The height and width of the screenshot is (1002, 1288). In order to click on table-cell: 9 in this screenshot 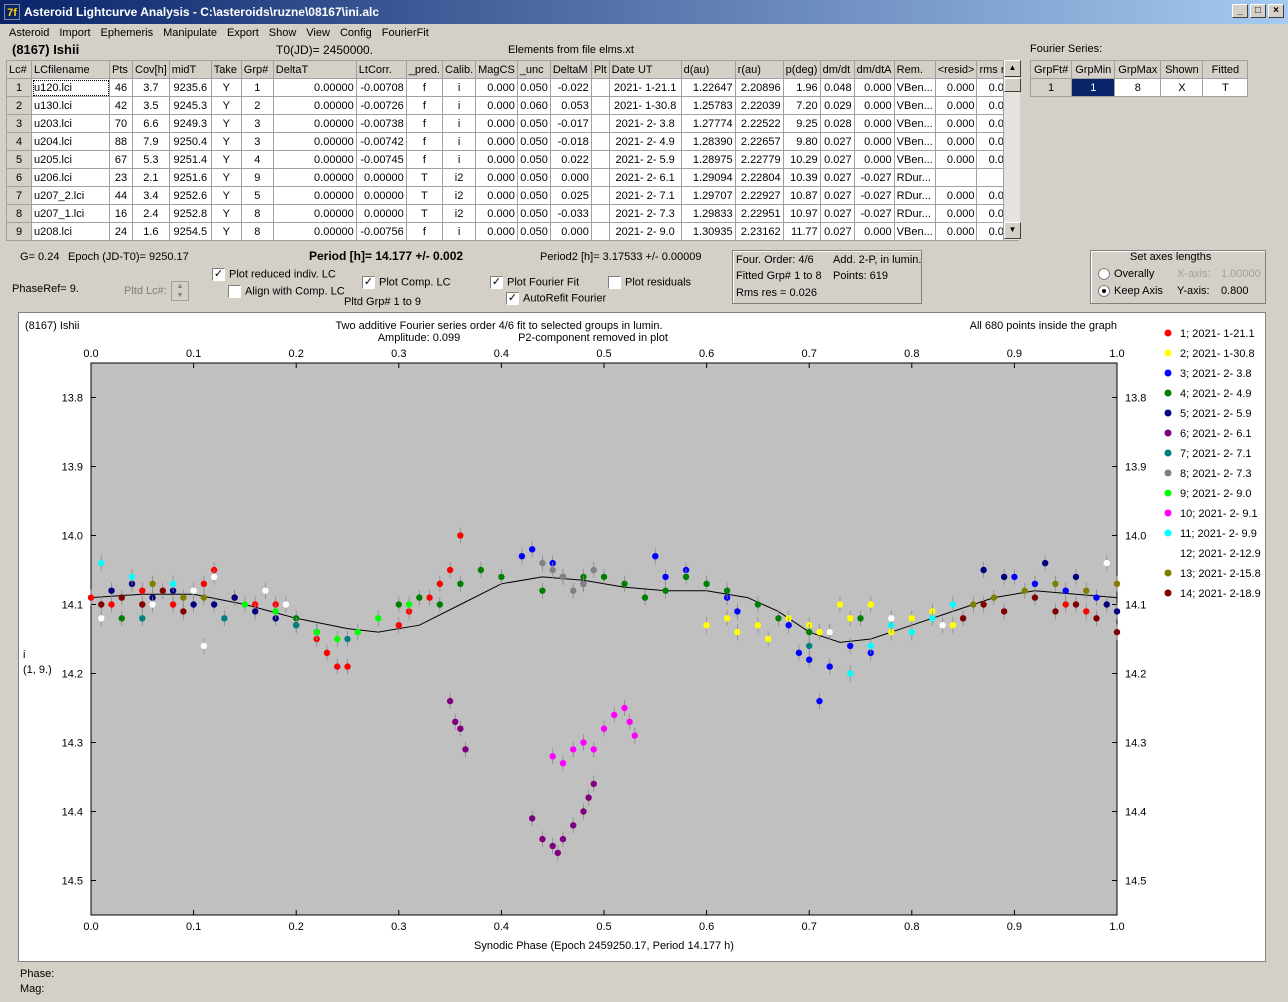, I will do `click(257, 177)`.